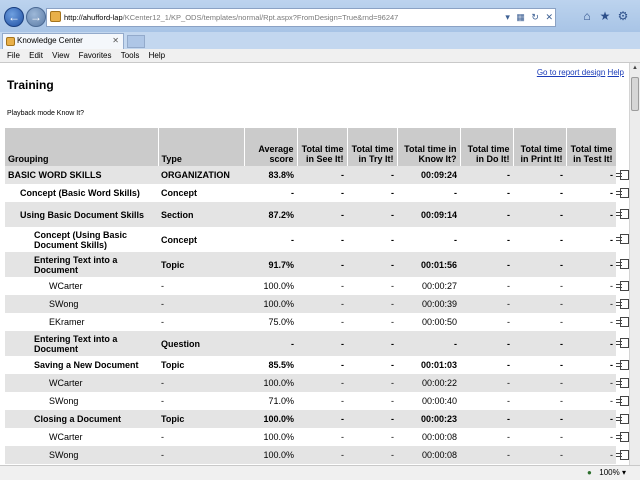  I want to click on top-links: Go to report design Help, so click(580, 72).